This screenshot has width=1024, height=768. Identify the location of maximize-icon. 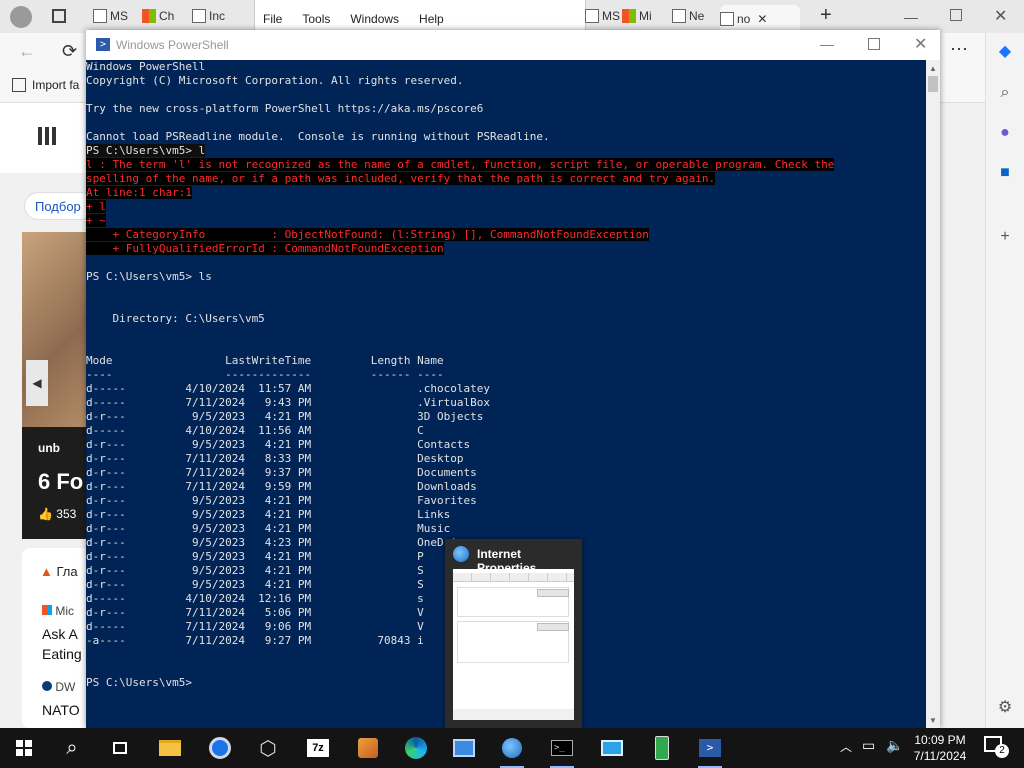
(874, 44).